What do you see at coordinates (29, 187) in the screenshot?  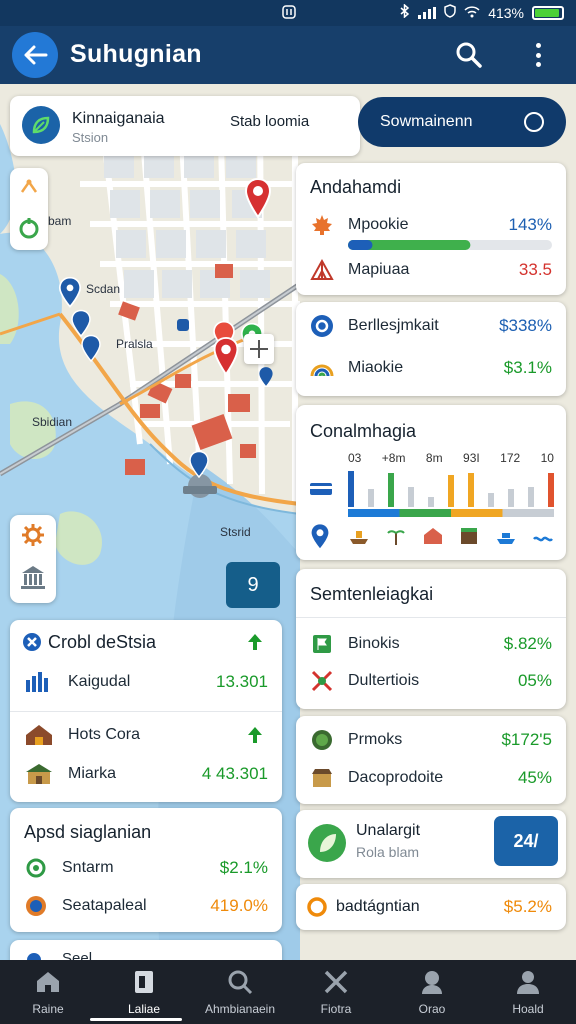 I see `route-icon` at bounding box center [29, 187].